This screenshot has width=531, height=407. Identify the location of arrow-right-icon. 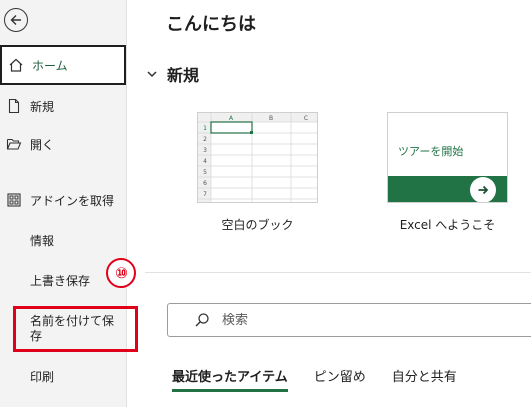
(483, 189).